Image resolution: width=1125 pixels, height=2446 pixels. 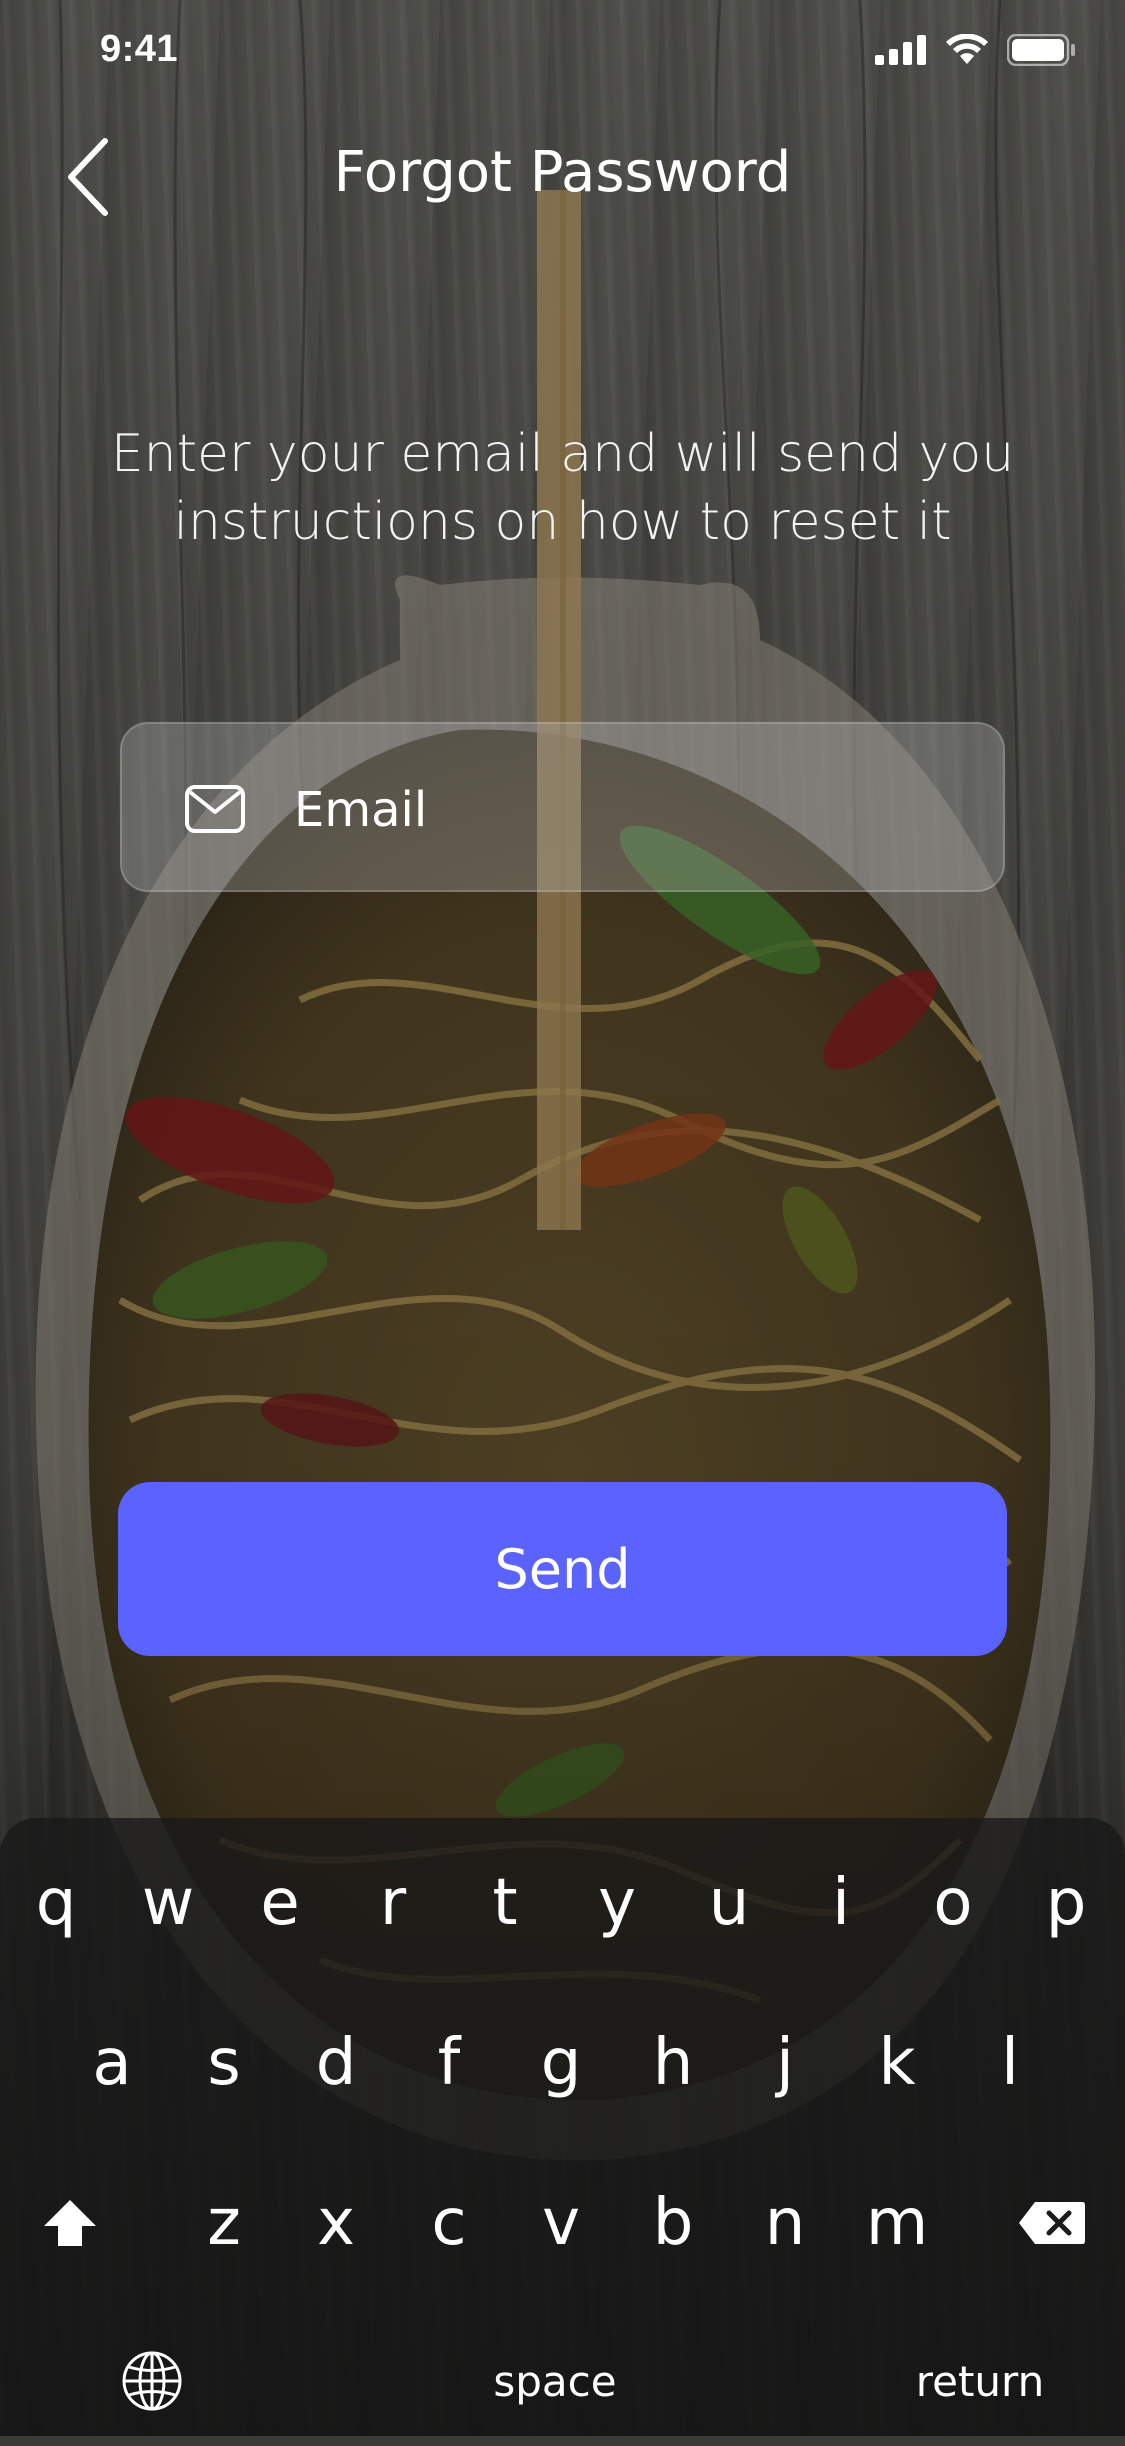 I want to click on page-title: Forgot Password, so click(x=562, y=172).